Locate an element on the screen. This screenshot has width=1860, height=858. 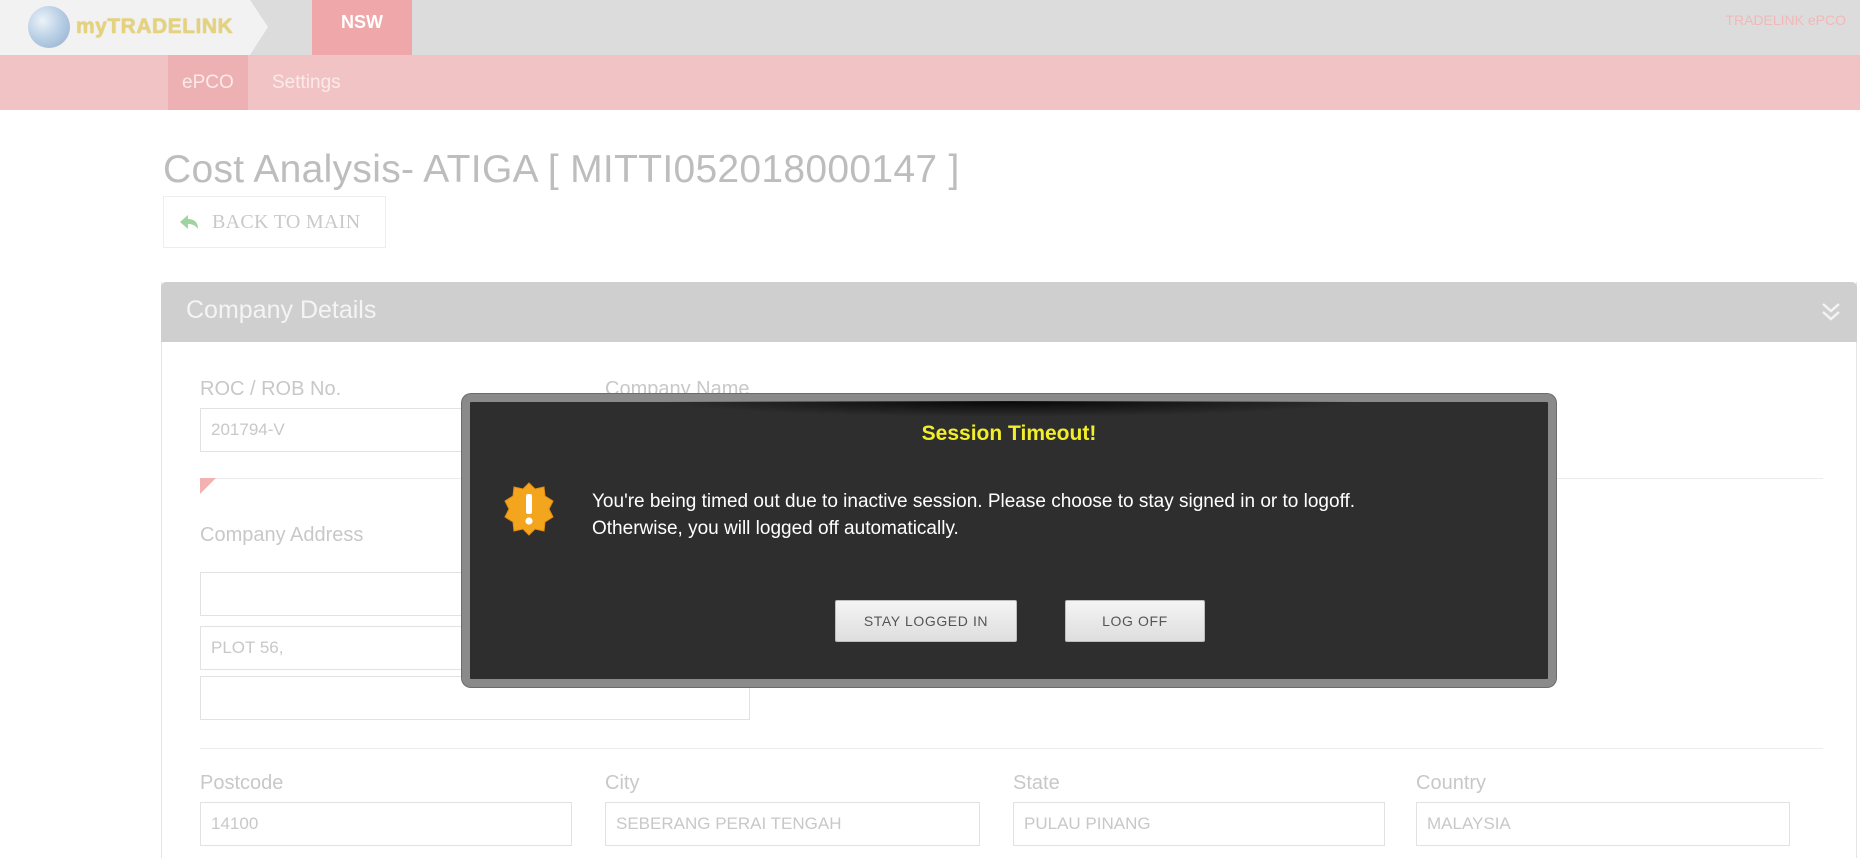
divider is located at coordinates (1011, 748).